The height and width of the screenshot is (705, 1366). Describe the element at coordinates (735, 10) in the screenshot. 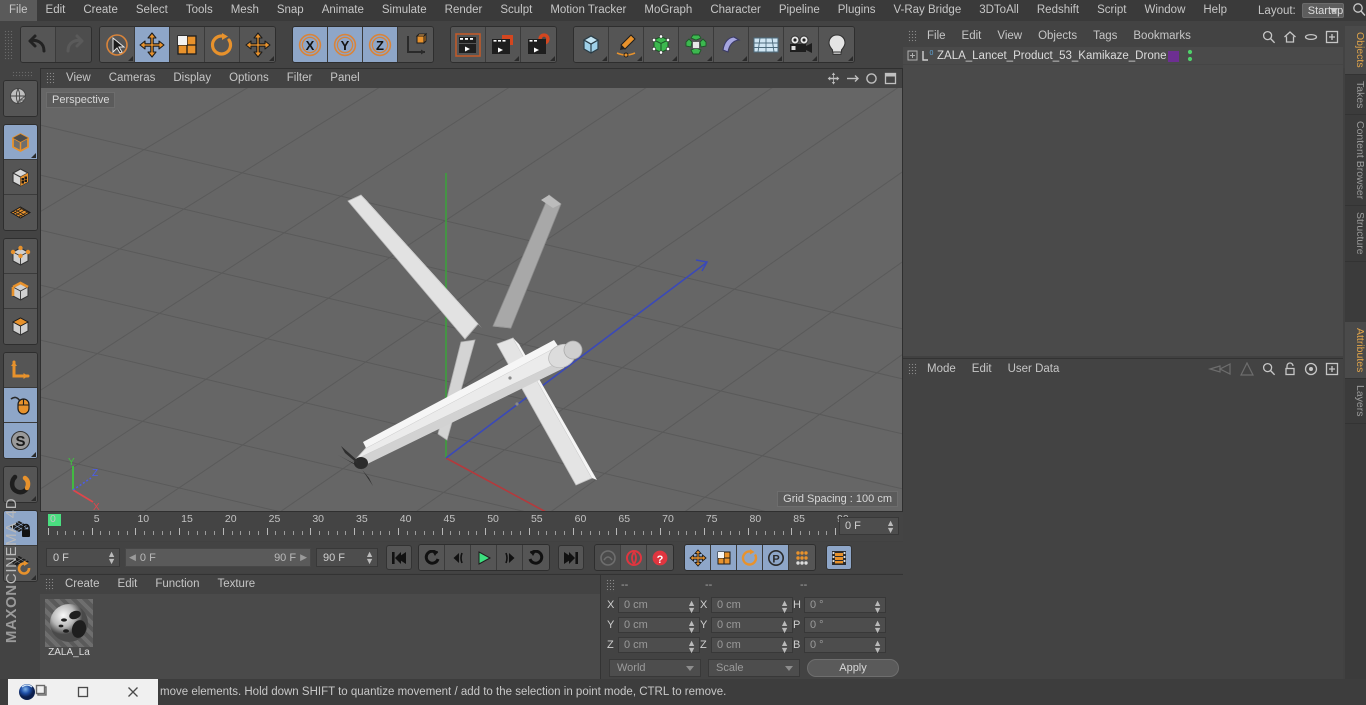

I see `menu-character: Character` at that location.